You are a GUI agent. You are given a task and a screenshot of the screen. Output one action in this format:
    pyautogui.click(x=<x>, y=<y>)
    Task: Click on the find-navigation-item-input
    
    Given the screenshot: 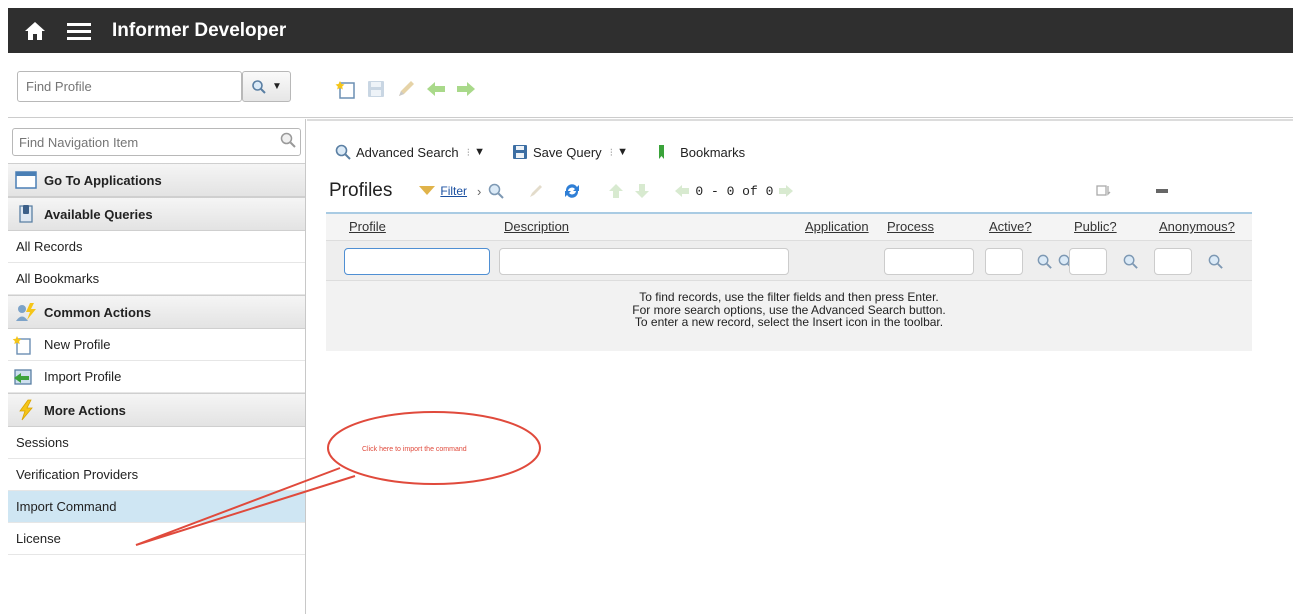 What is the action you would take?
    pyautogui.click(x=156, y=142)
    